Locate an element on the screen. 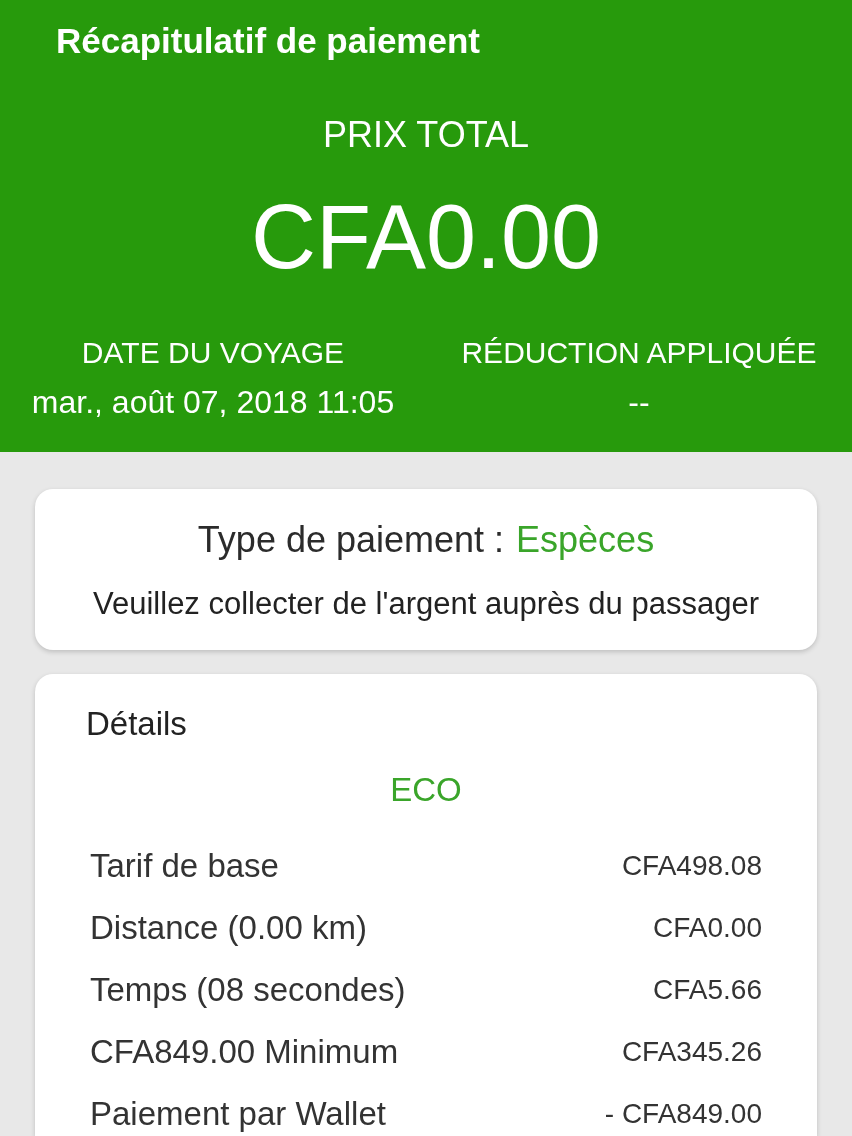 The height and width of the screenshot is (1136, 852). info-label: DATE DU VOYAGE is located at coordinates (213, 353).